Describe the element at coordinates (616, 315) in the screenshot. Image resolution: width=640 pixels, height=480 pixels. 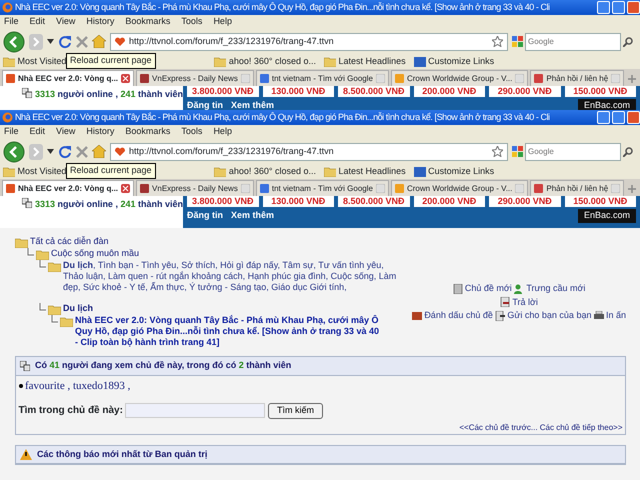
I see `action-link: In ấn` at that location.